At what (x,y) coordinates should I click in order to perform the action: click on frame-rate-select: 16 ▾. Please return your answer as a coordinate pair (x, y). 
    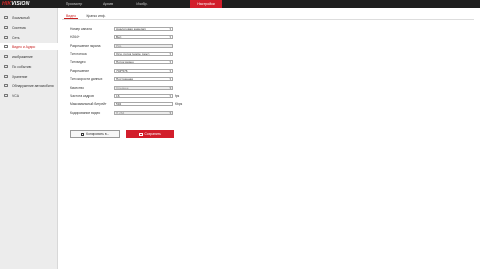
    Looking at the image, I should click on (143, 96).